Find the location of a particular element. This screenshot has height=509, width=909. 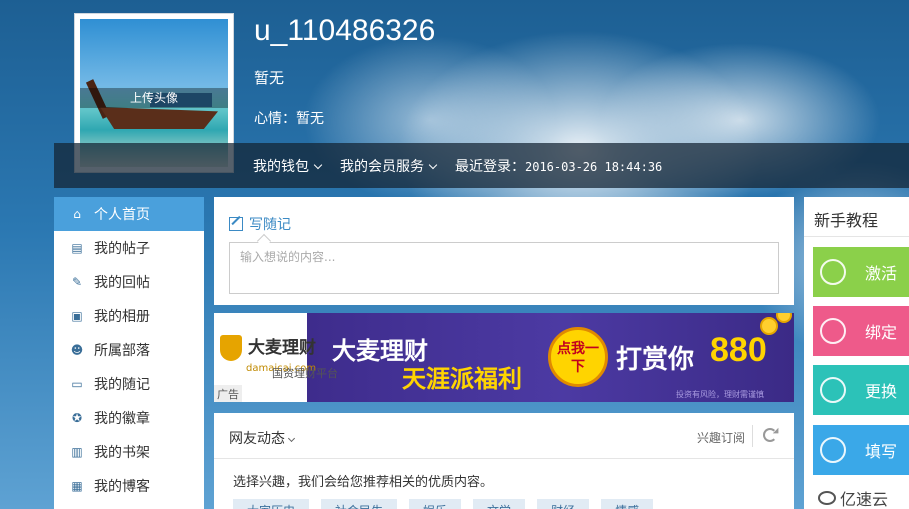

write-note-link: 写随记 is located at coordinates (260, 224).